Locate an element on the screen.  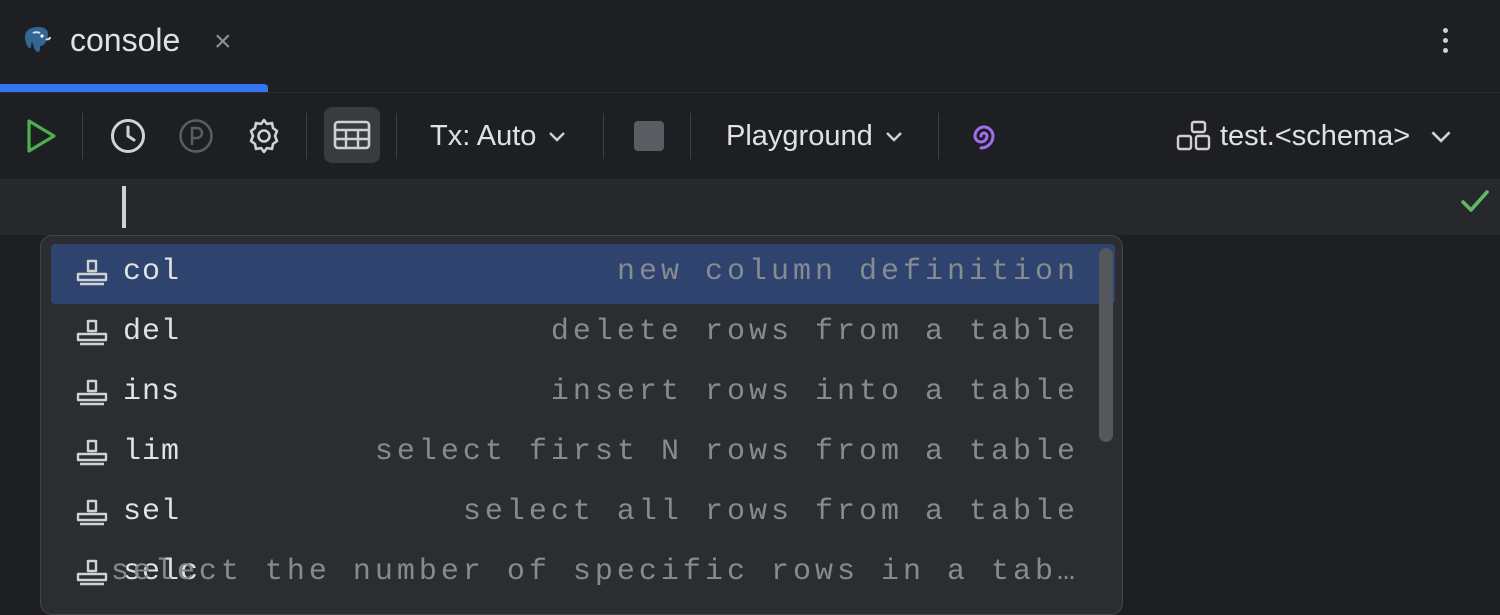
output-in-table-button is located at coordinates (352, 135).